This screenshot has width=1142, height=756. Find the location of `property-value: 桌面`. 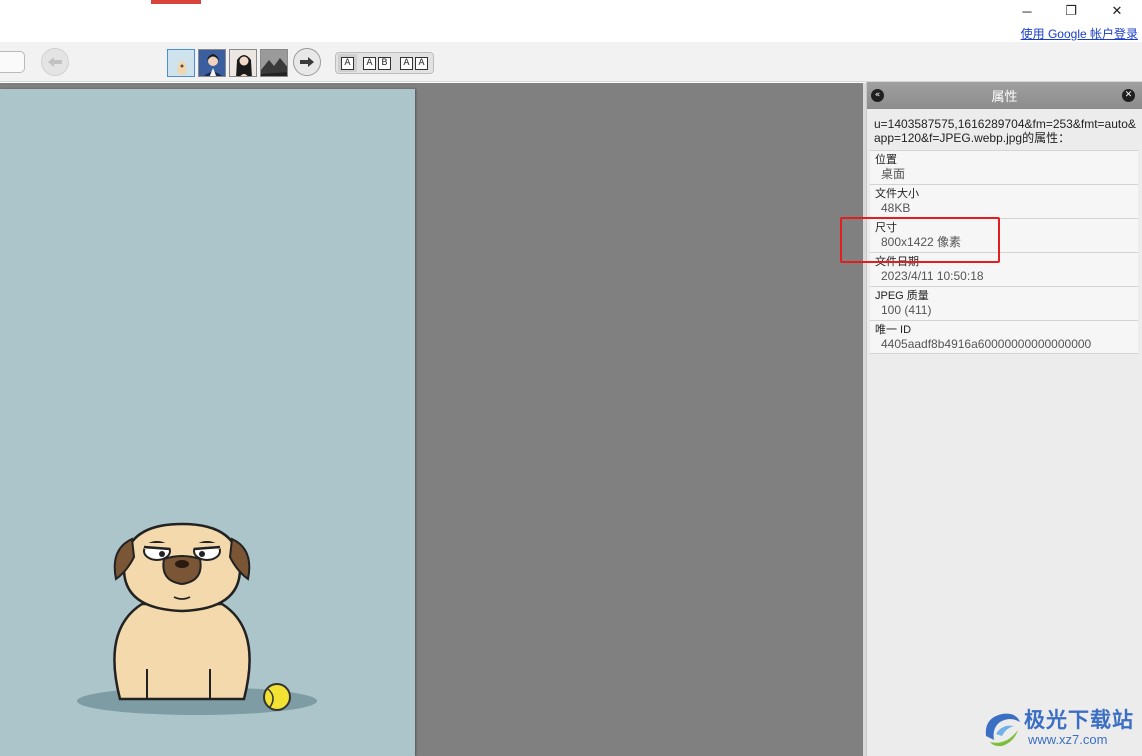

property-value: 桌面 is located at coordinates (893, 174).